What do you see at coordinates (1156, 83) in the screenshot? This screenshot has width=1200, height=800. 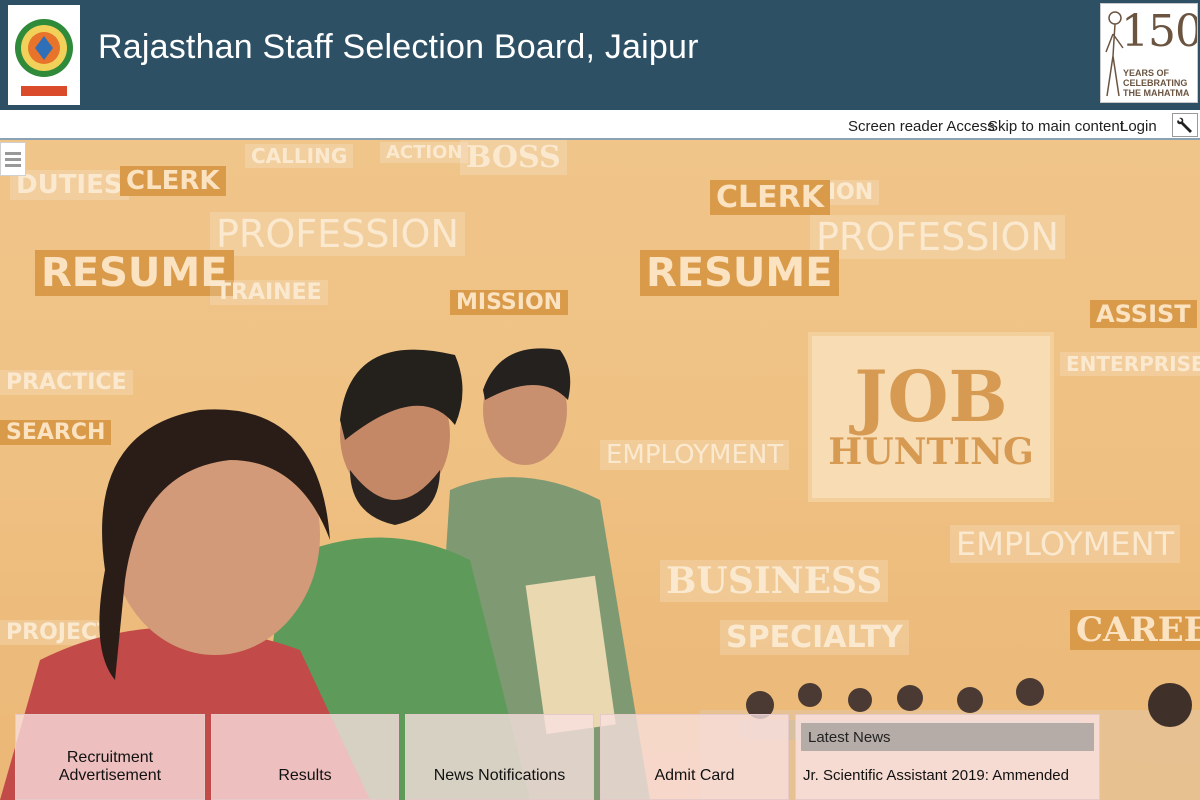 I see `anniversary-caption: YEARS OF CELEBRATING THE MAHATMA` at bounding box center [1156, 83].